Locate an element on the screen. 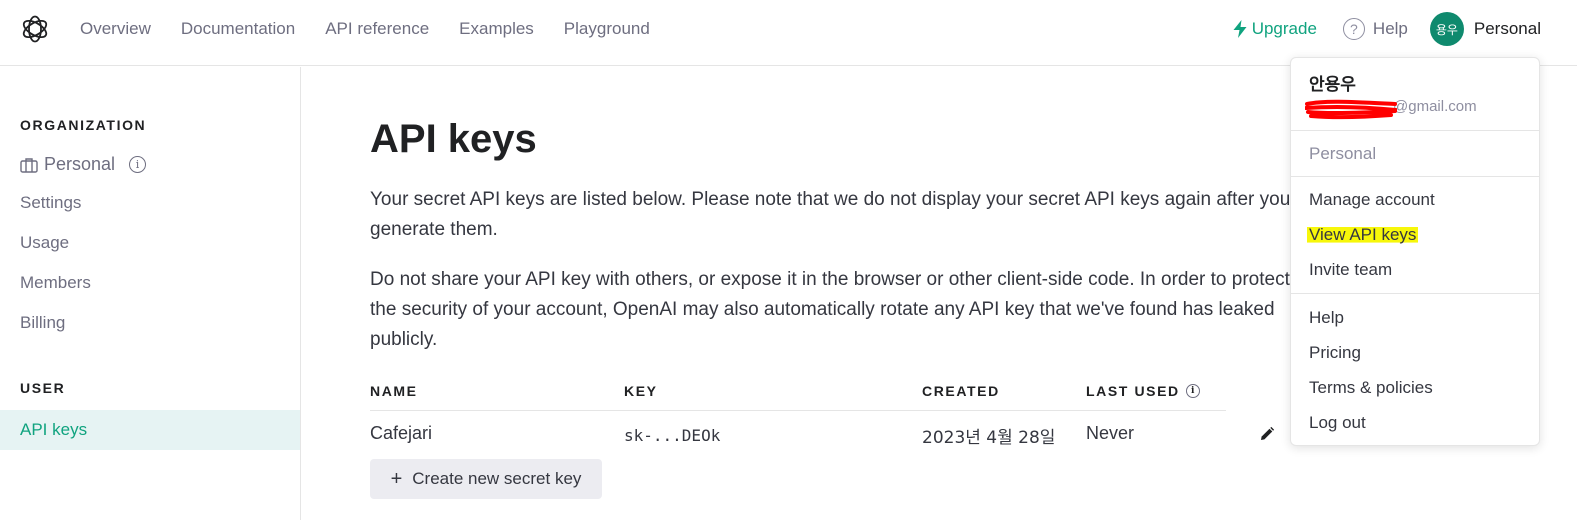 Image resolution: width=1577 pixels, height=520 pixels. account-menu-button: 용우 Personal is located at coordinates (1485, 29).